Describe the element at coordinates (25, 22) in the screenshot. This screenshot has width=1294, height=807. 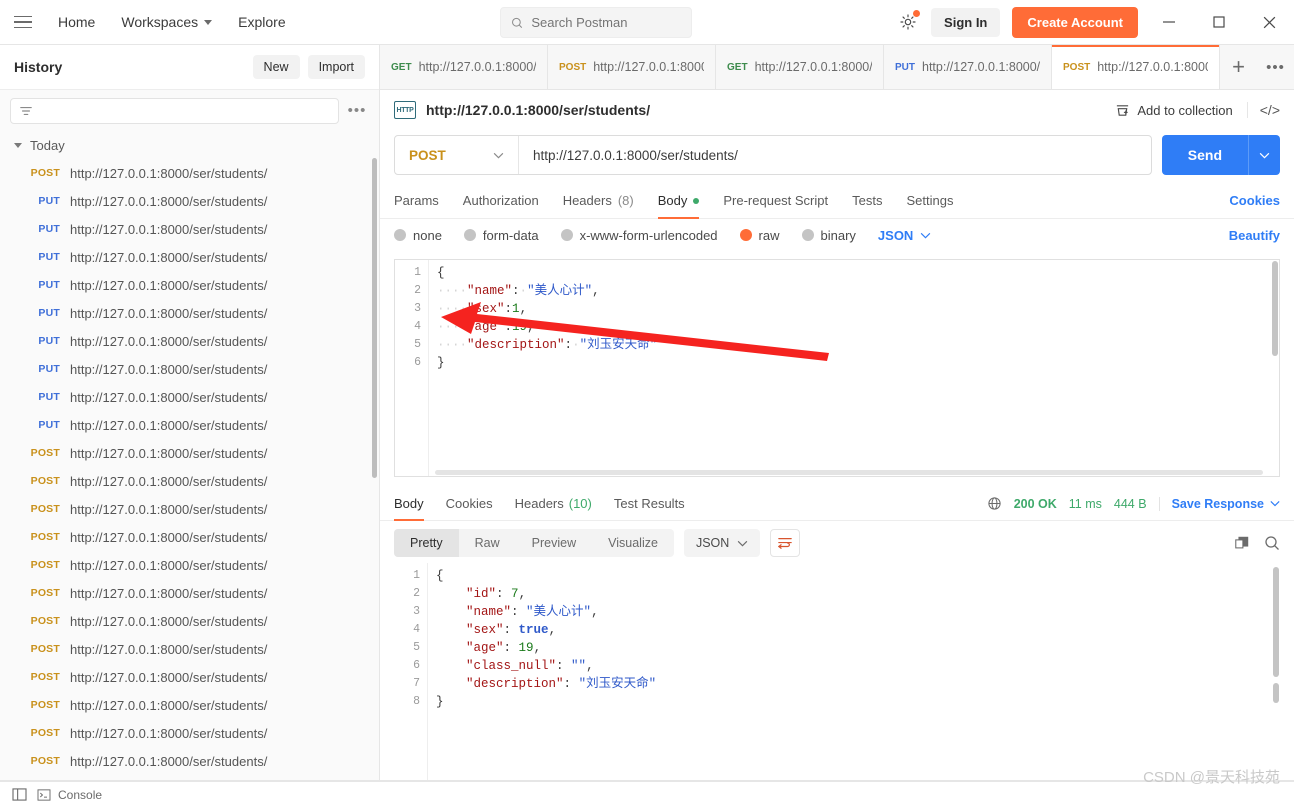
I see `hamburger-icon` at that location.